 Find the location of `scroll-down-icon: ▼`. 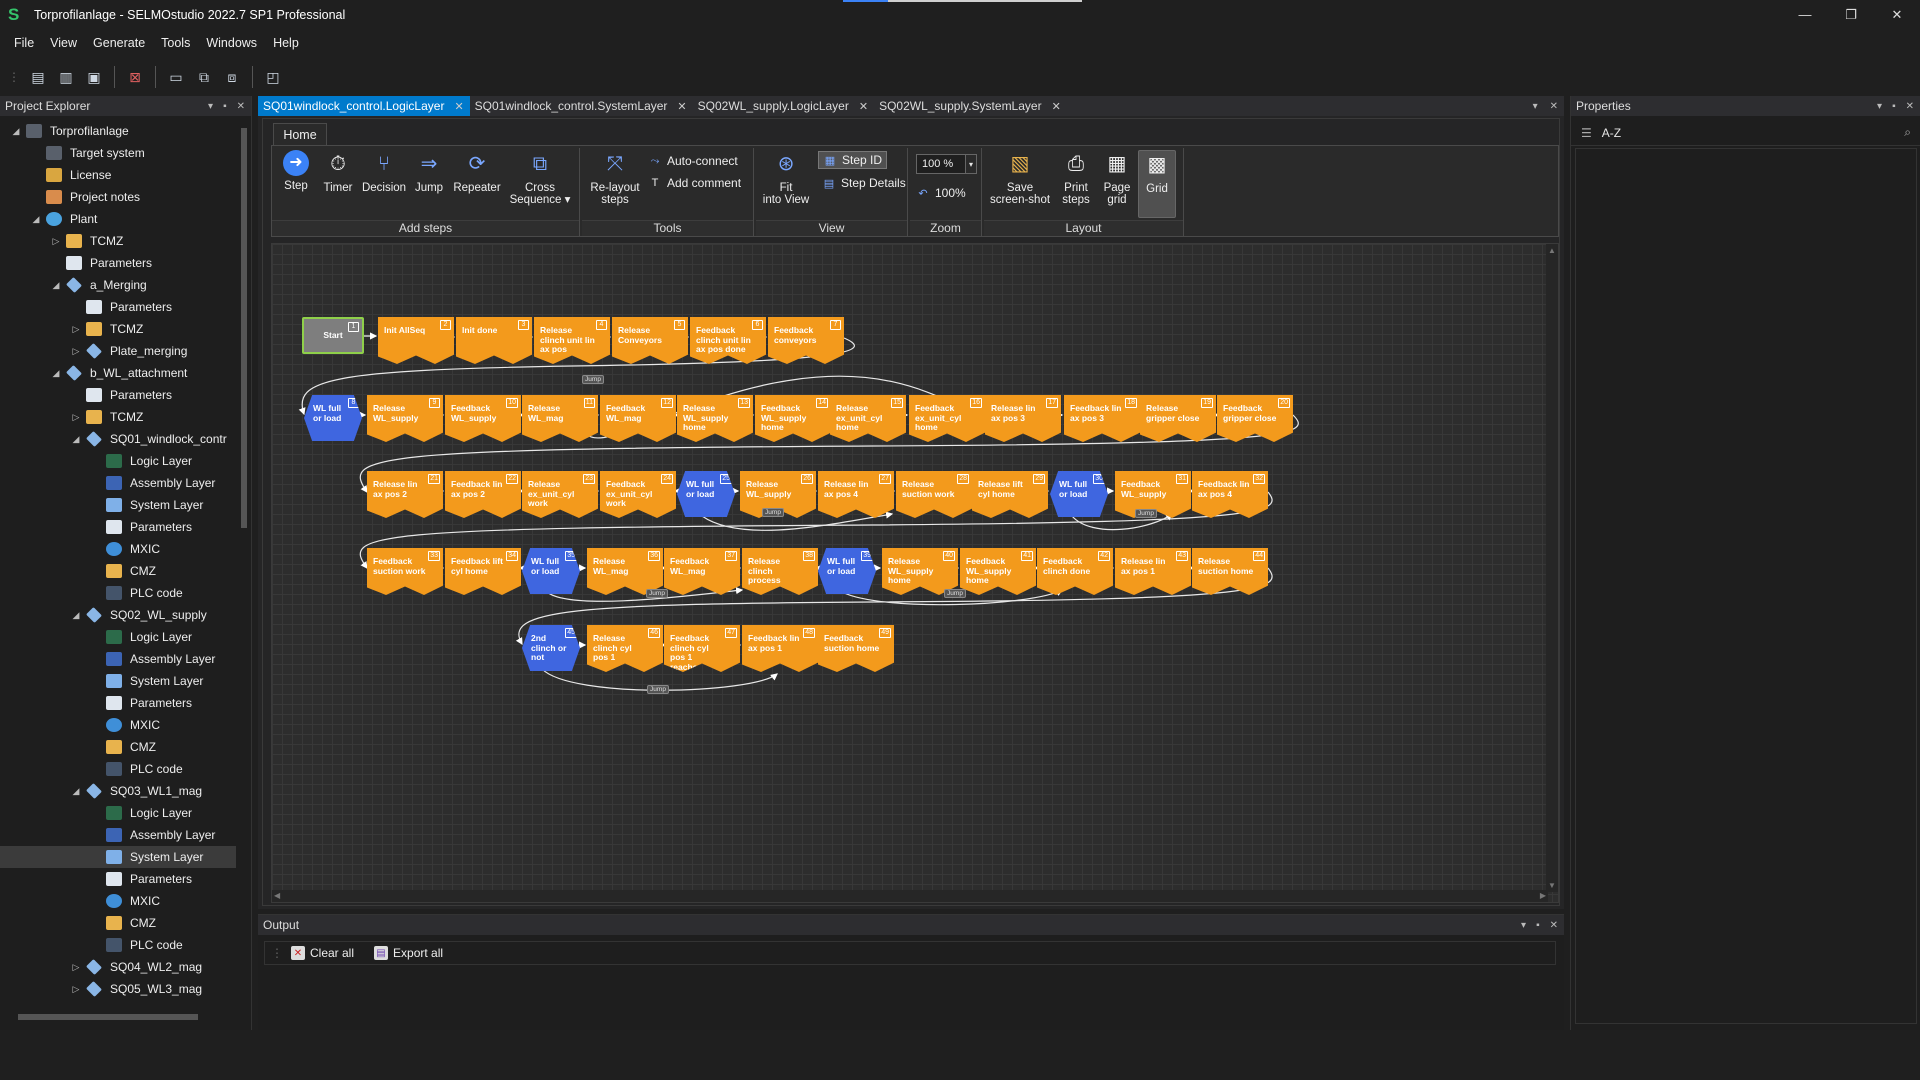

scroll-down-icon: ▼ is located at coordinates (1552, 885).